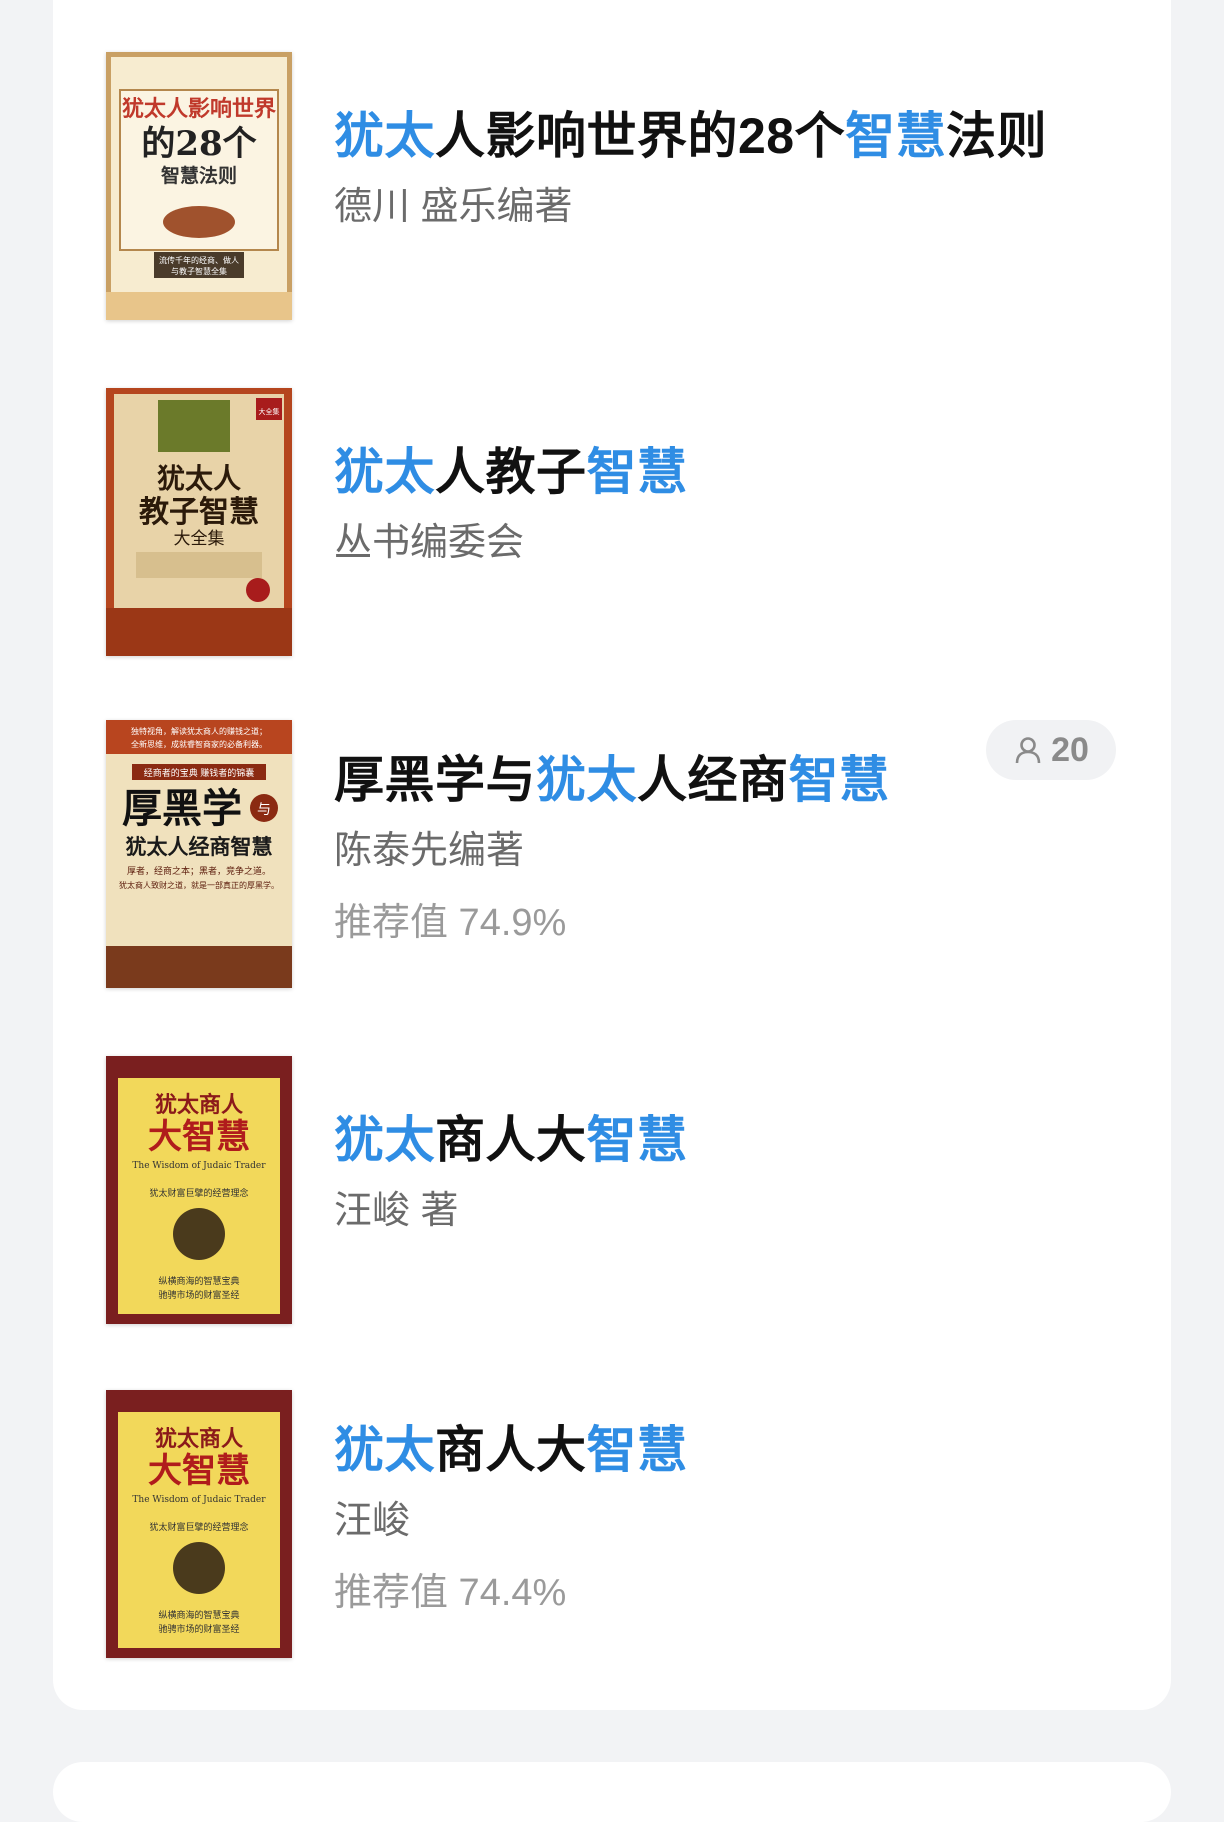 The height and width of the screenshot is (1822, 1224). What do you see at coordinates (198, 144) in the screenshot?
I see `cover-text: 的28个` at bounding box center [198, 144].